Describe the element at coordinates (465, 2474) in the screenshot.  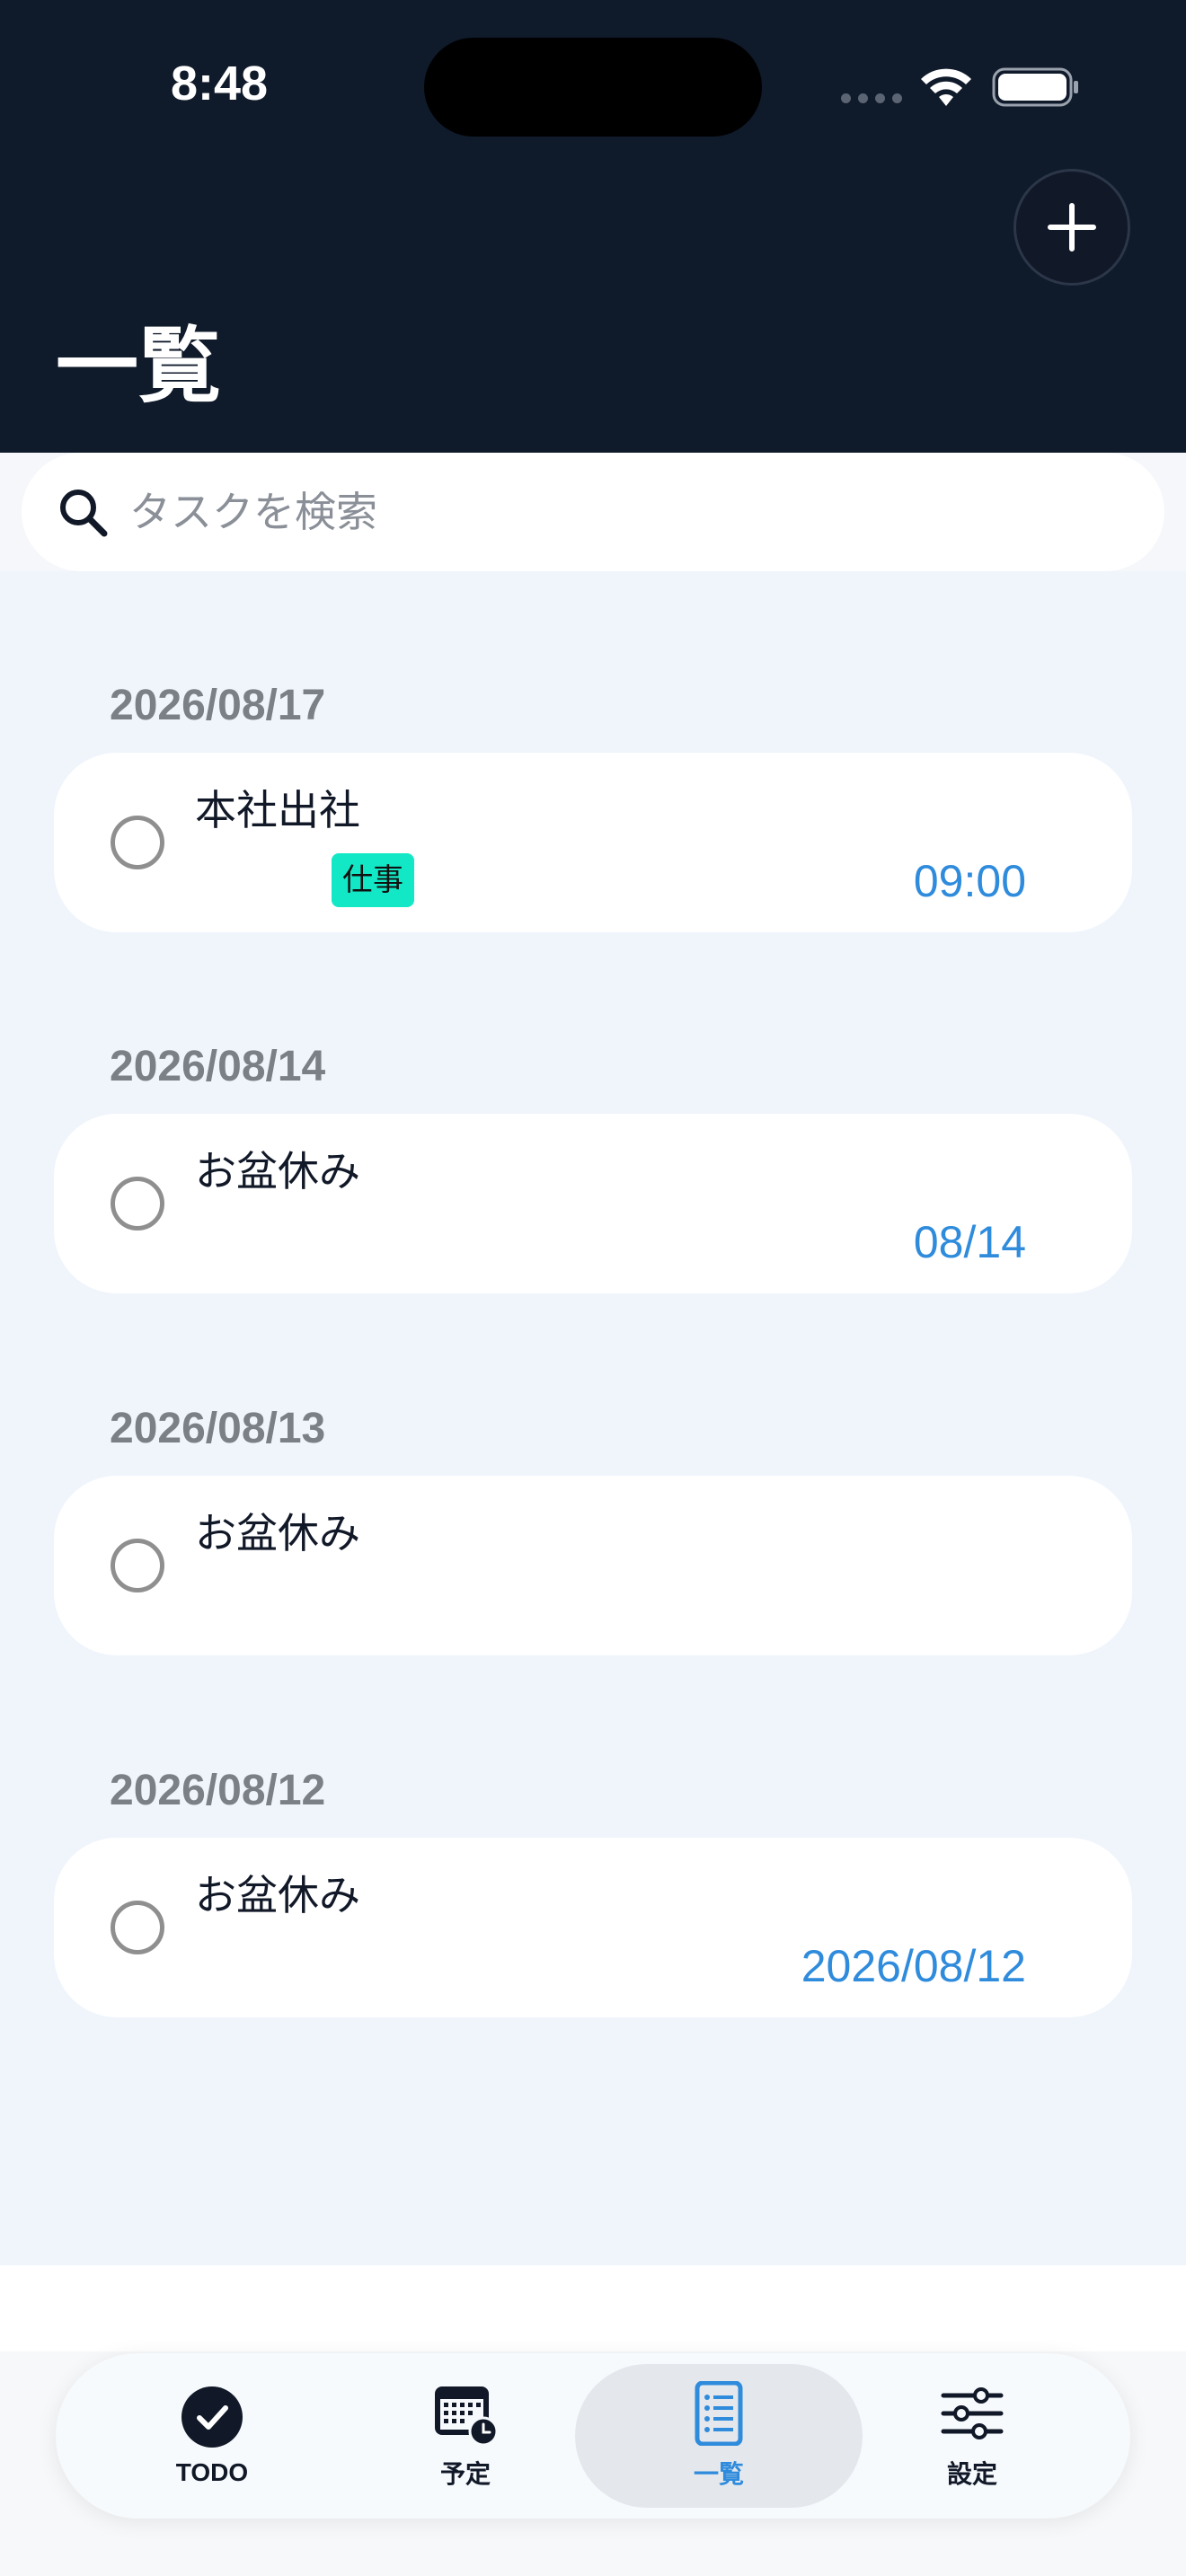
I see `tab-label: 予定` at that location.